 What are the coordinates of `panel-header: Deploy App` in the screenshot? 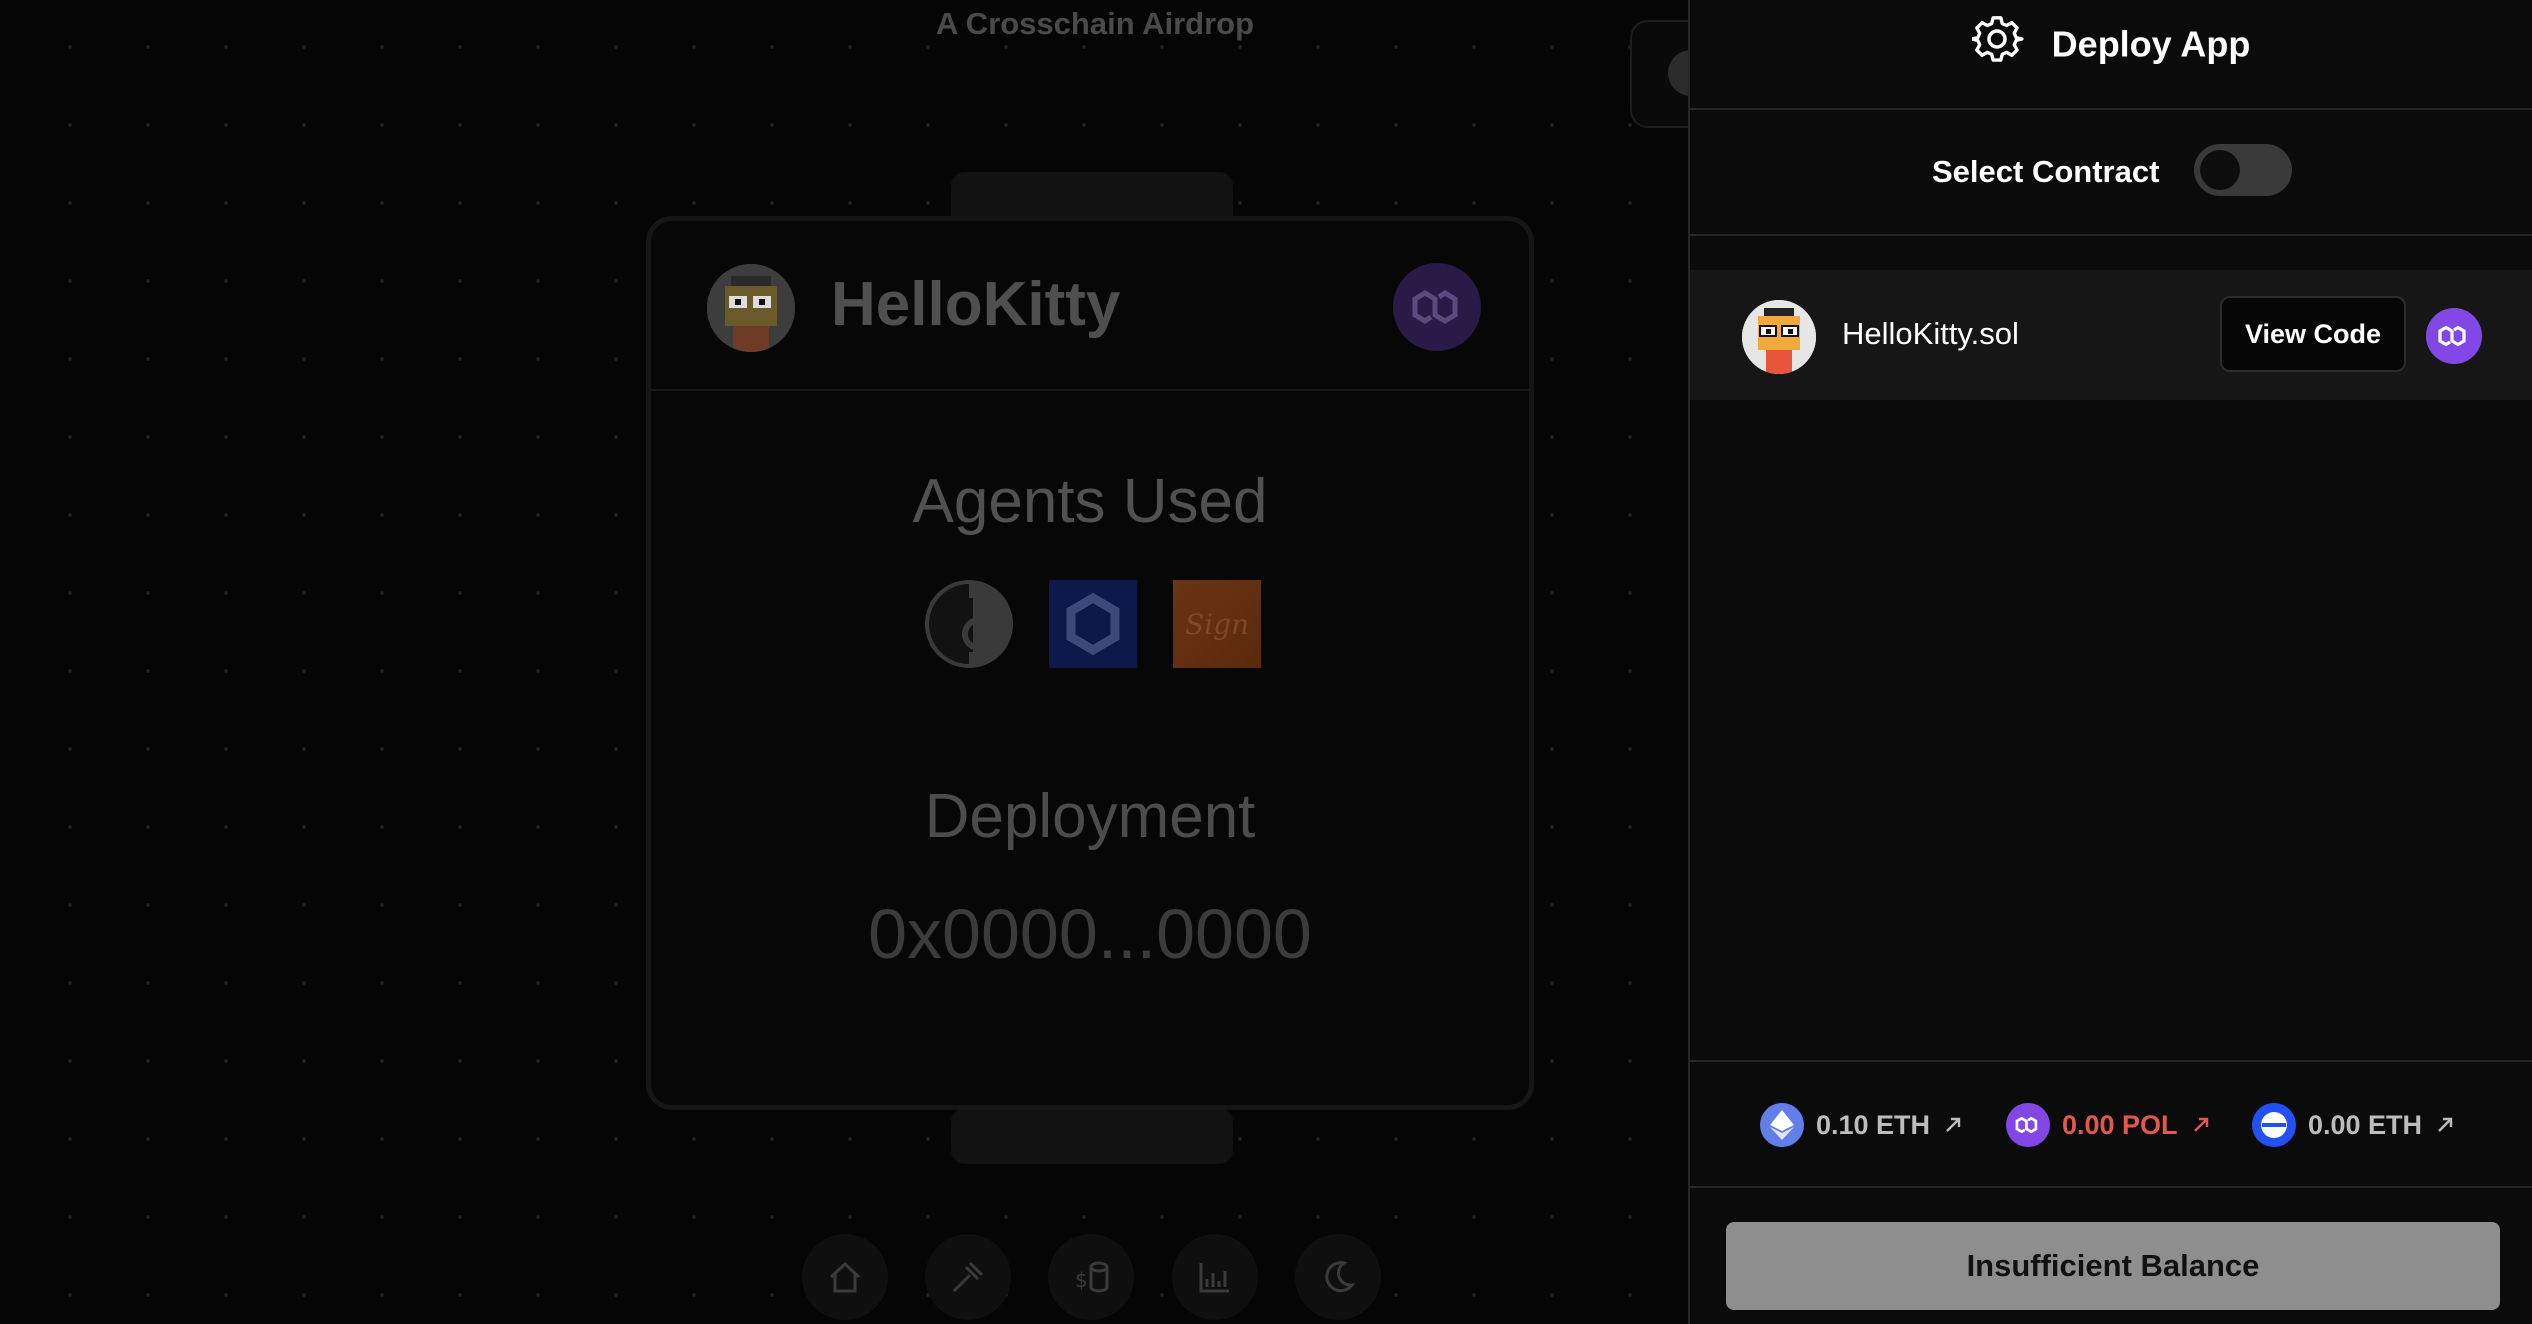 It's located at (2111, 55).